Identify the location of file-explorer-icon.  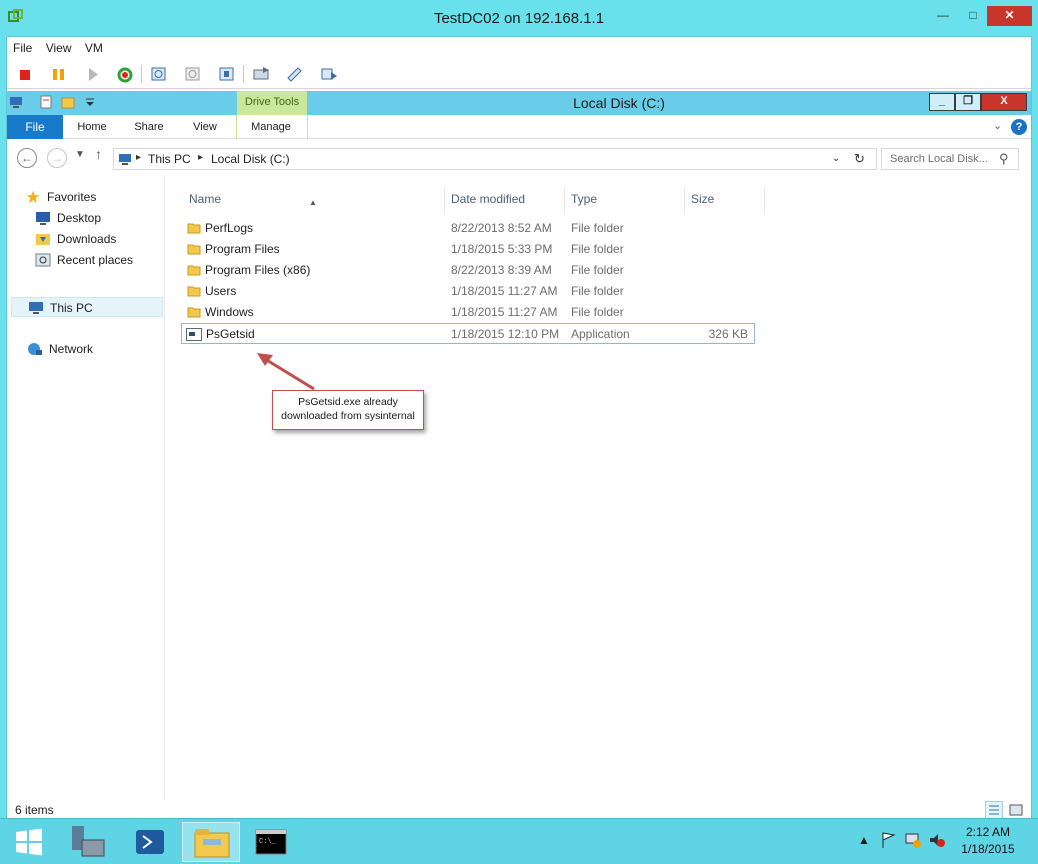
(212, 843).